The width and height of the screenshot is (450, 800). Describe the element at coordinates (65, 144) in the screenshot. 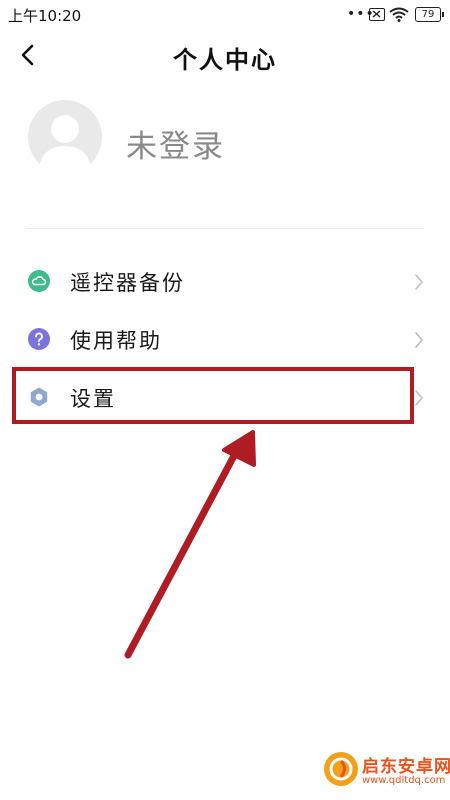

I see `default-avatar-icon` at that location.